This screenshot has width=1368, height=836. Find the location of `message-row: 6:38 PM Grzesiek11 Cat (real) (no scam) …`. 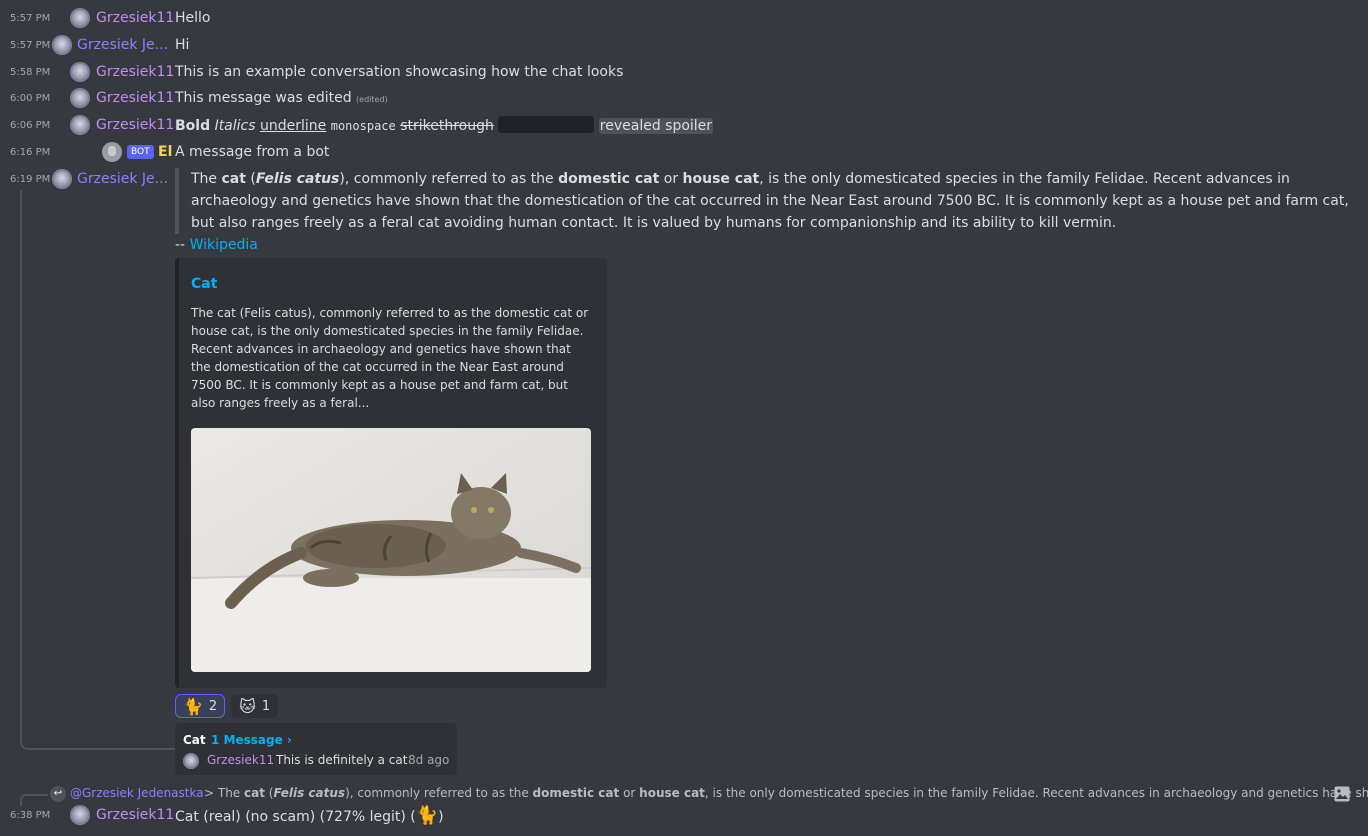

message-row: 6:38 PM Grzesiek11 Cat (real) (no scam) … is located at coordinates (684, 815).